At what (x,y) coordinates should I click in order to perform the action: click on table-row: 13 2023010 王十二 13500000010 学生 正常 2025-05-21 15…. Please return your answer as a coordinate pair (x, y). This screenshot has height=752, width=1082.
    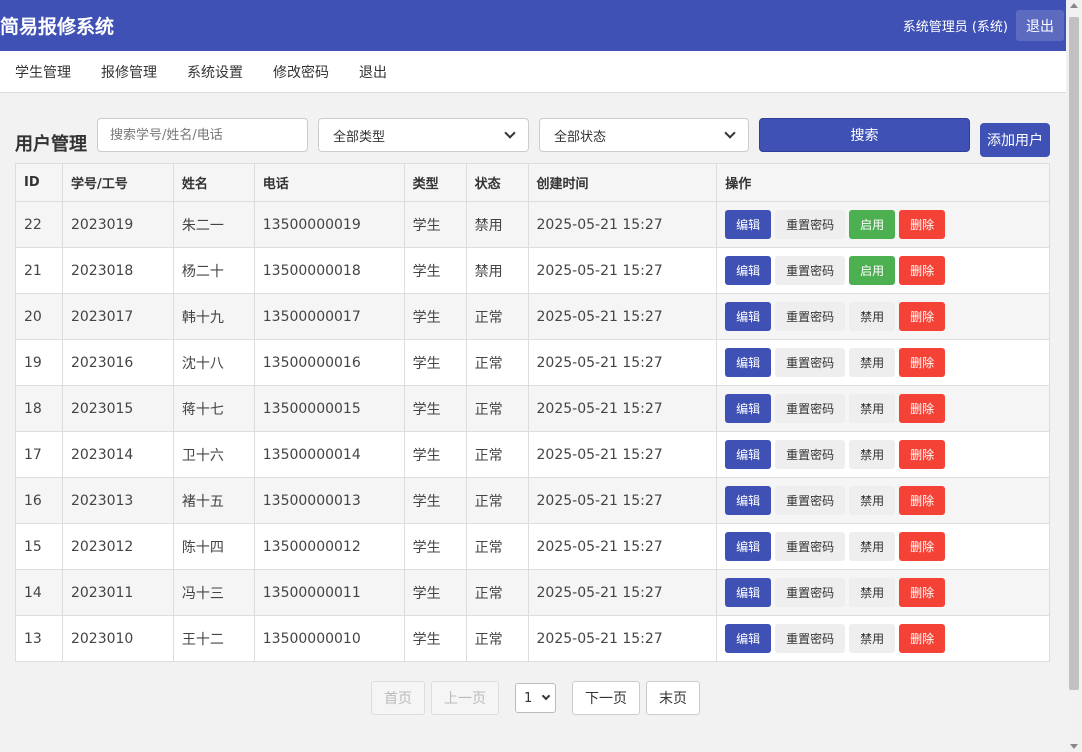
    Looking at the image, I should click on (532, 638).